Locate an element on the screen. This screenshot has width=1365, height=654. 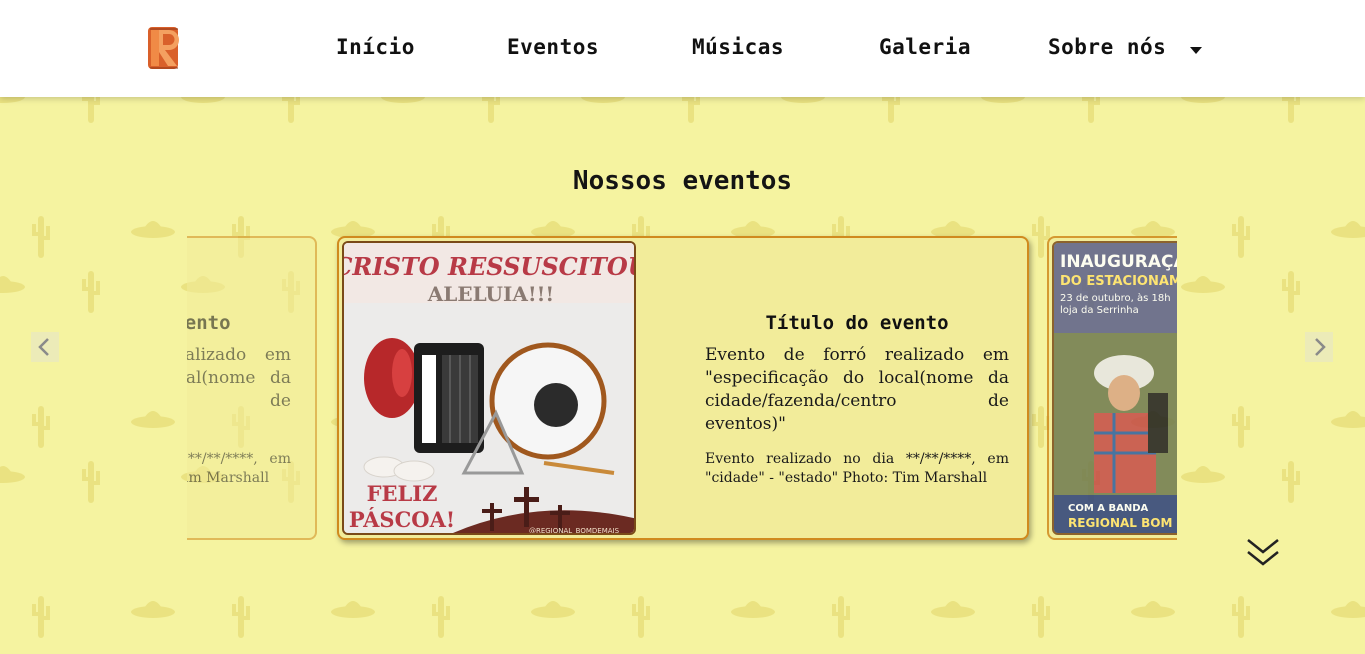
site-header: Início Eventos Músicas Galeria Sobre nós is located at coordinates (682, 48).